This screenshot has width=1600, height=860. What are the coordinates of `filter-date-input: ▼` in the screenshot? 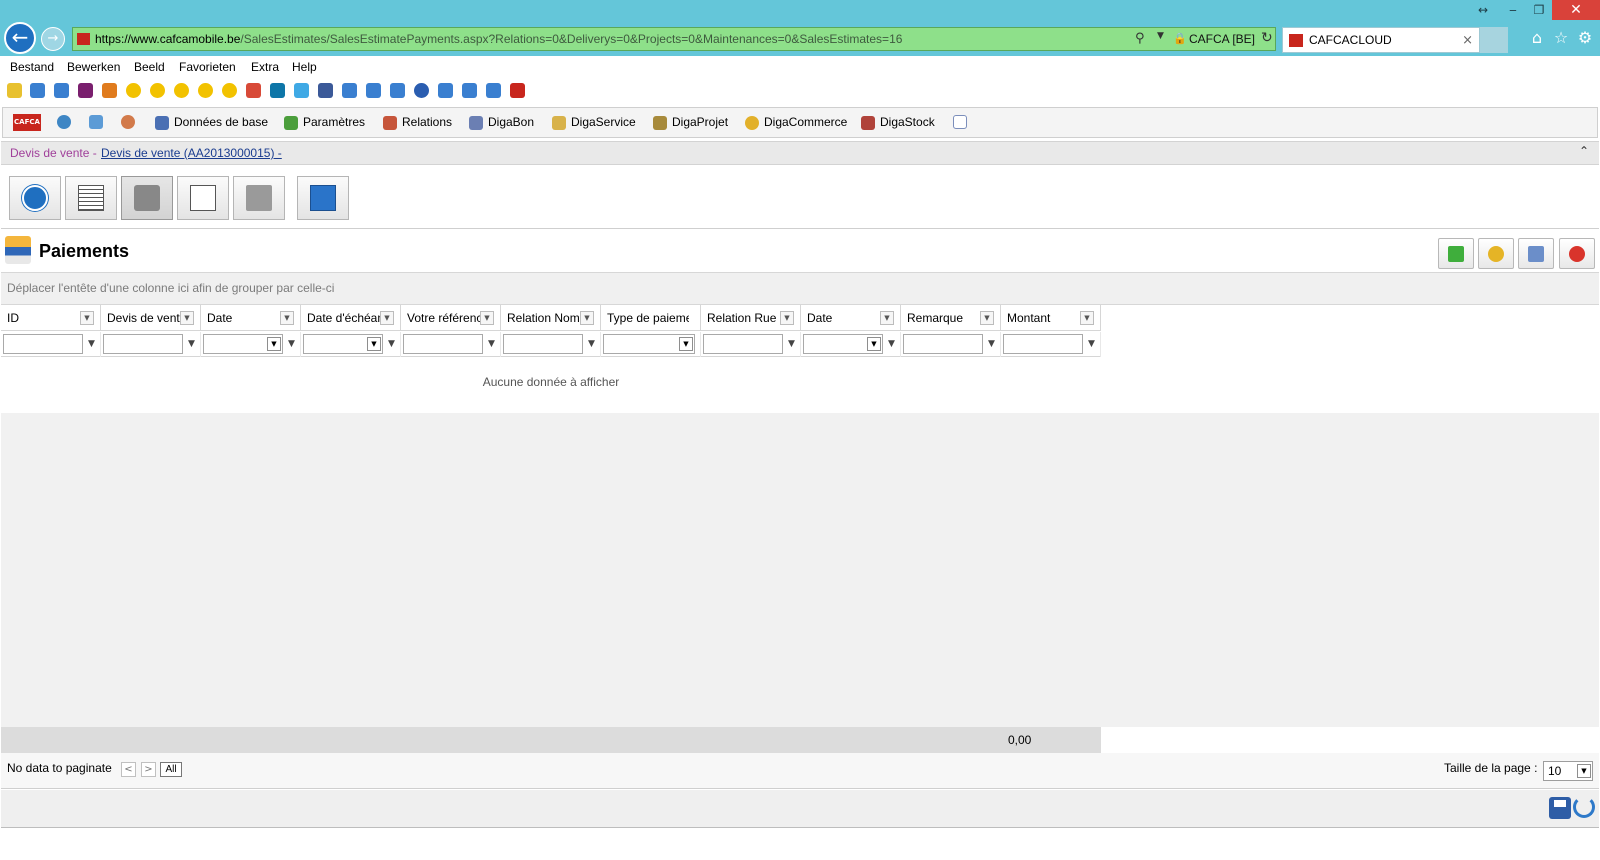 It's located at (243, 344).